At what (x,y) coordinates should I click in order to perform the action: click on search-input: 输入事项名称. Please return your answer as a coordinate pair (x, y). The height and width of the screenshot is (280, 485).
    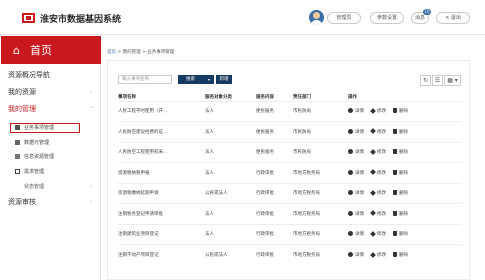
    Looking at the image, I should click on (145, 79).